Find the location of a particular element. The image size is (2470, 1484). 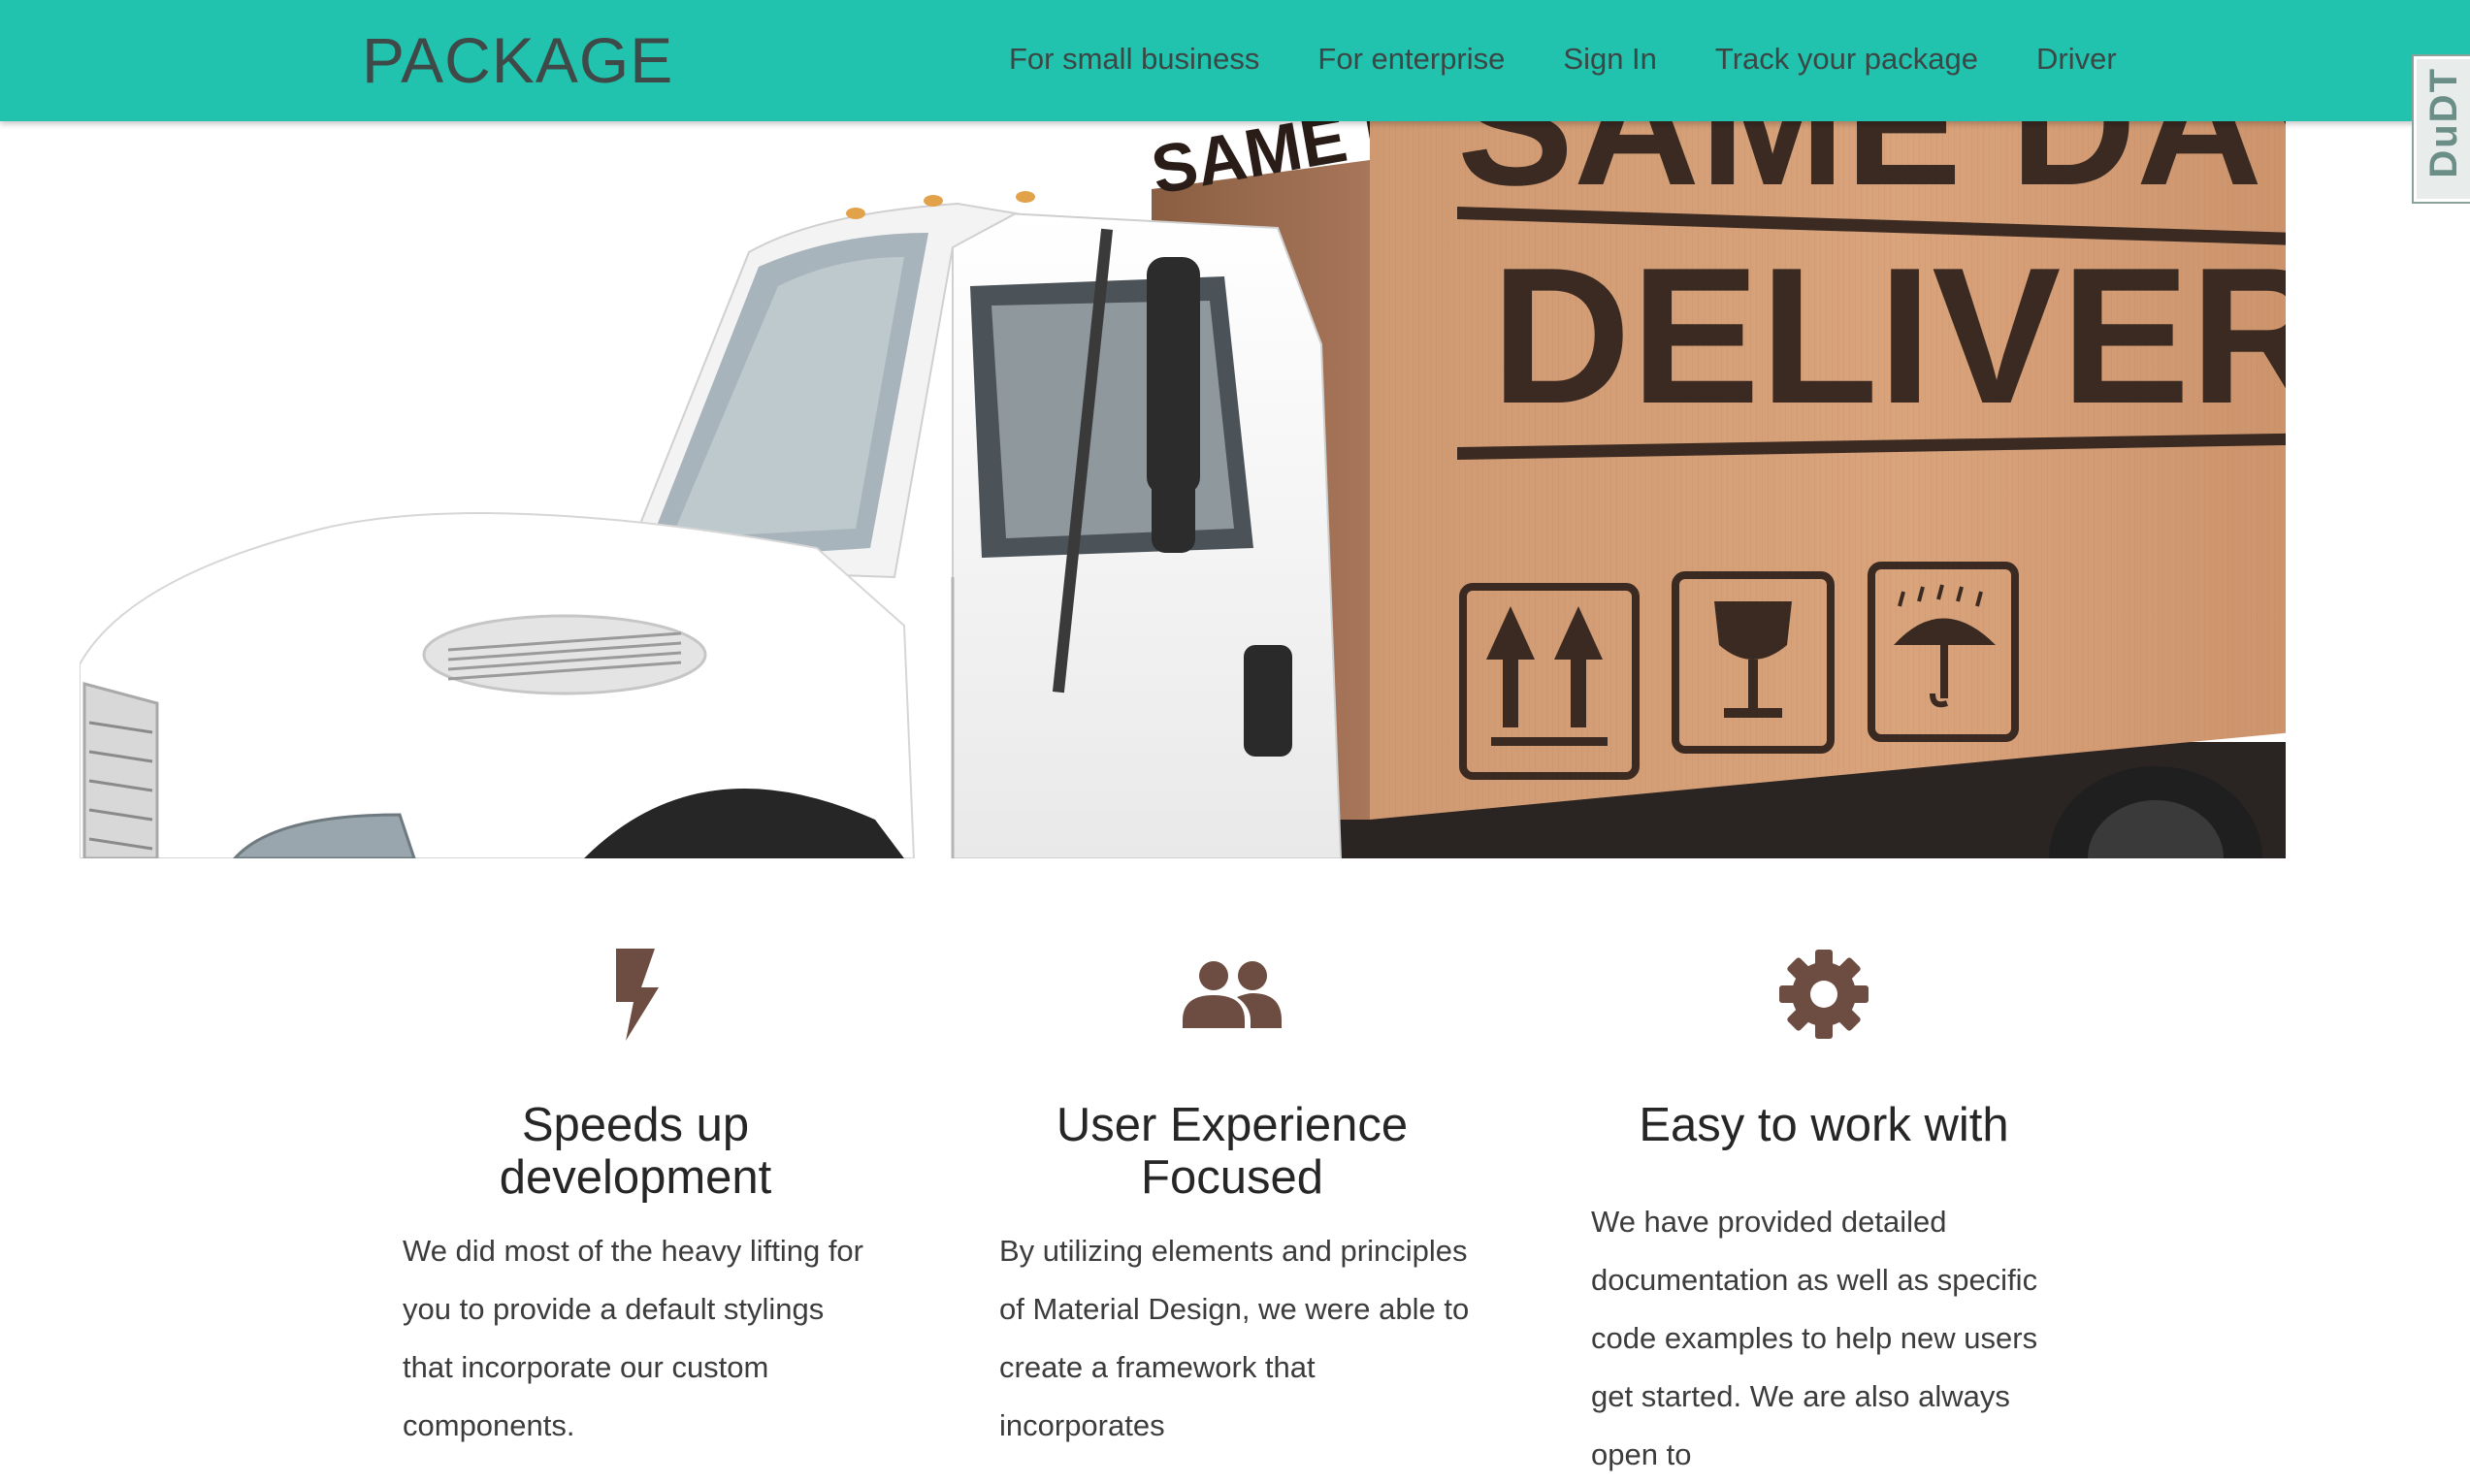

feature-title: Easy to work with is located at coordinates (1824, 1125).